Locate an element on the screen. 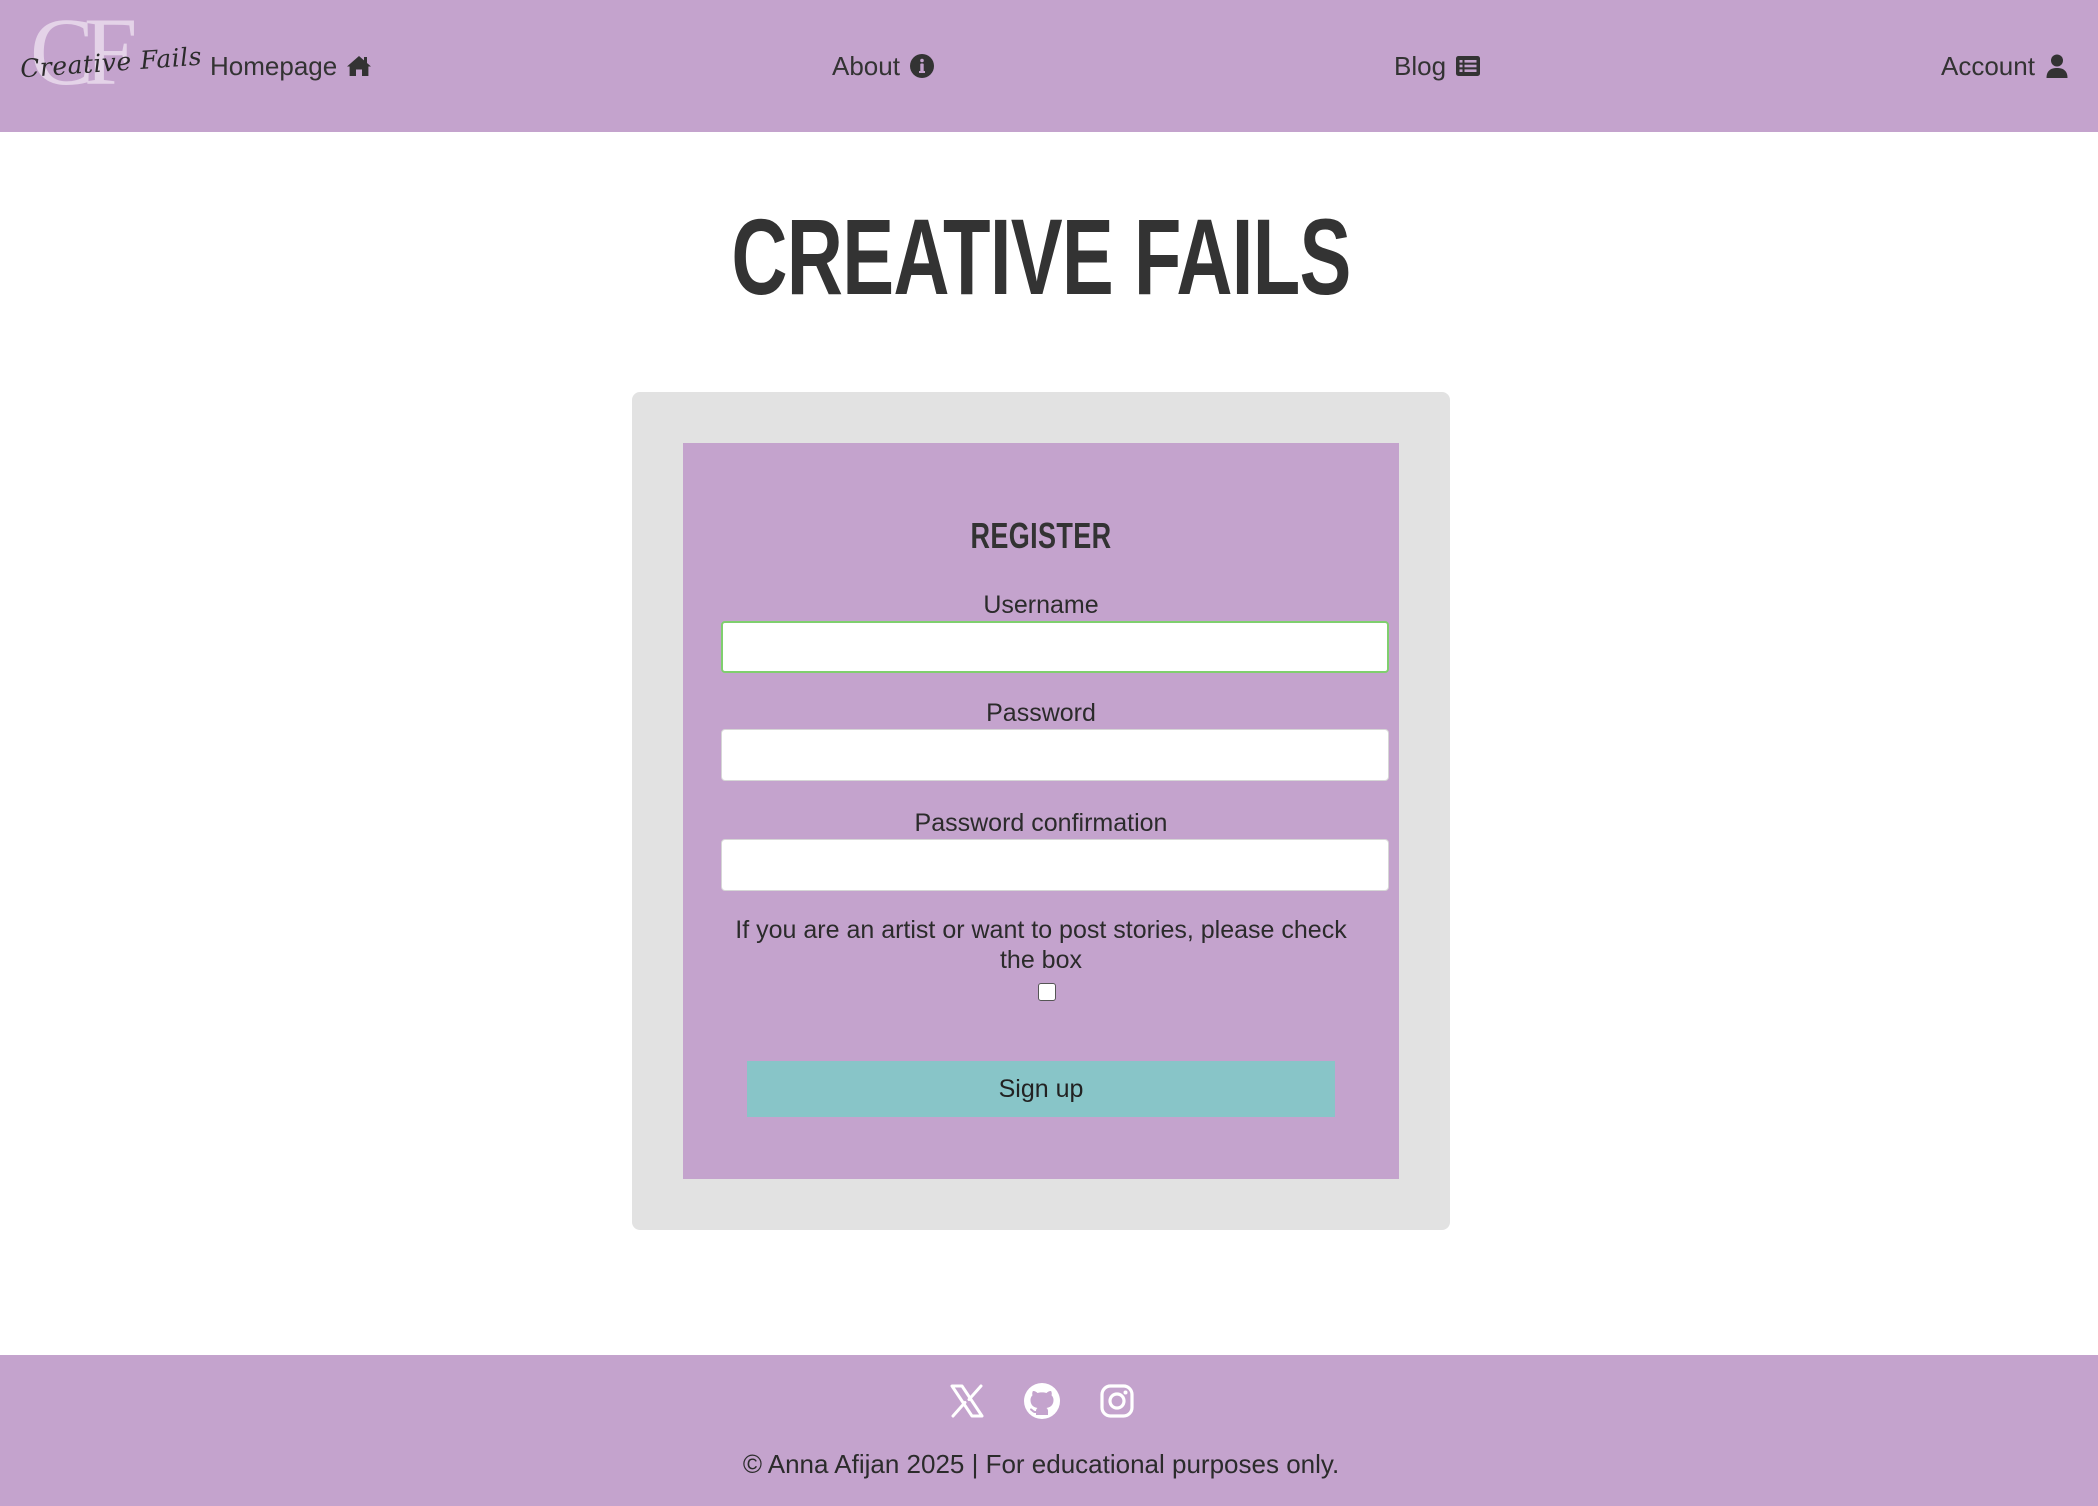  username-field is located at coordinates (1055, 647).